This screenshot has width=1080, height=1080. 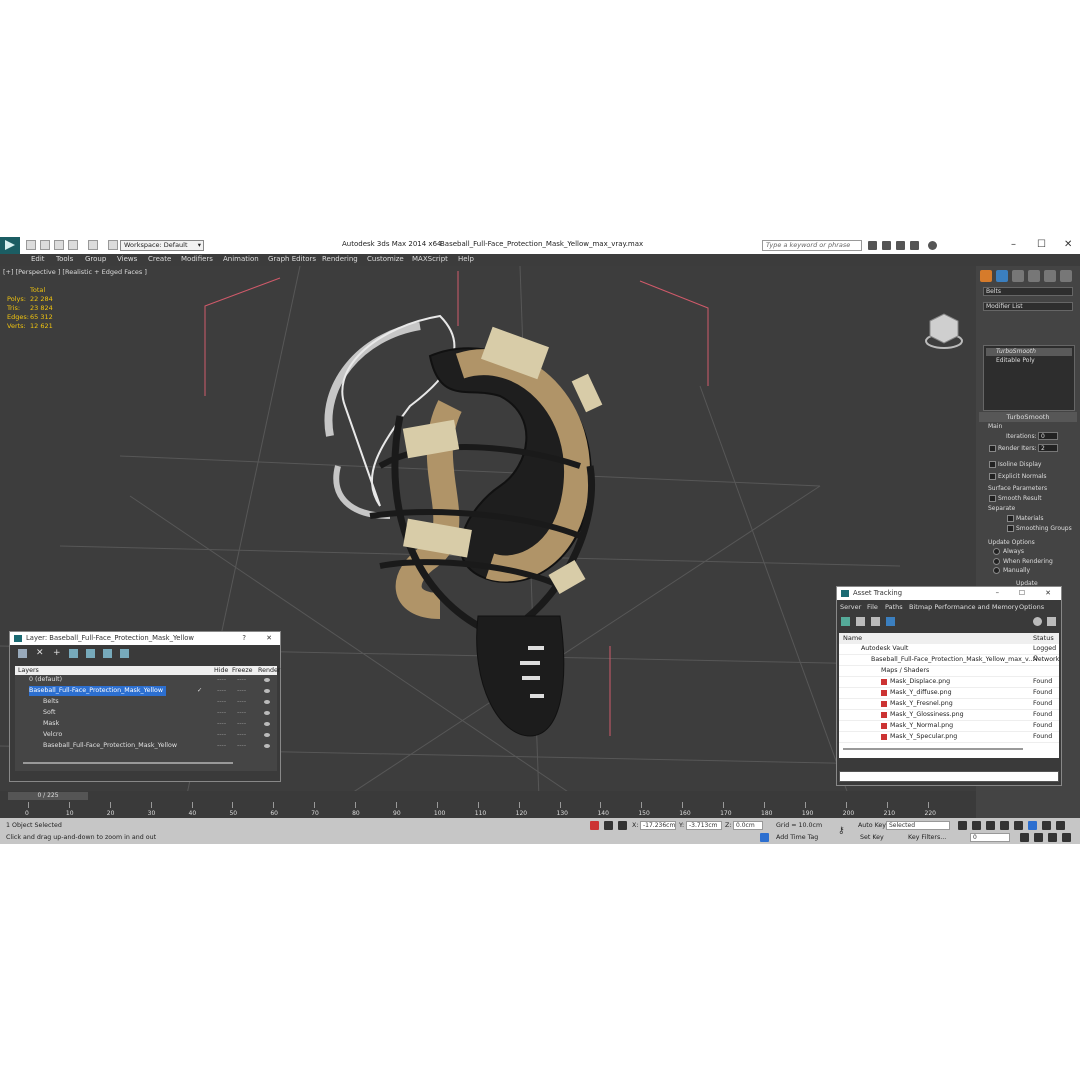 What do you see at coordinates (949, 593) in the screenshot?
I see `asset-window-title: Asset Tracking – ☐ ✕` at bounding box center [949, 593].